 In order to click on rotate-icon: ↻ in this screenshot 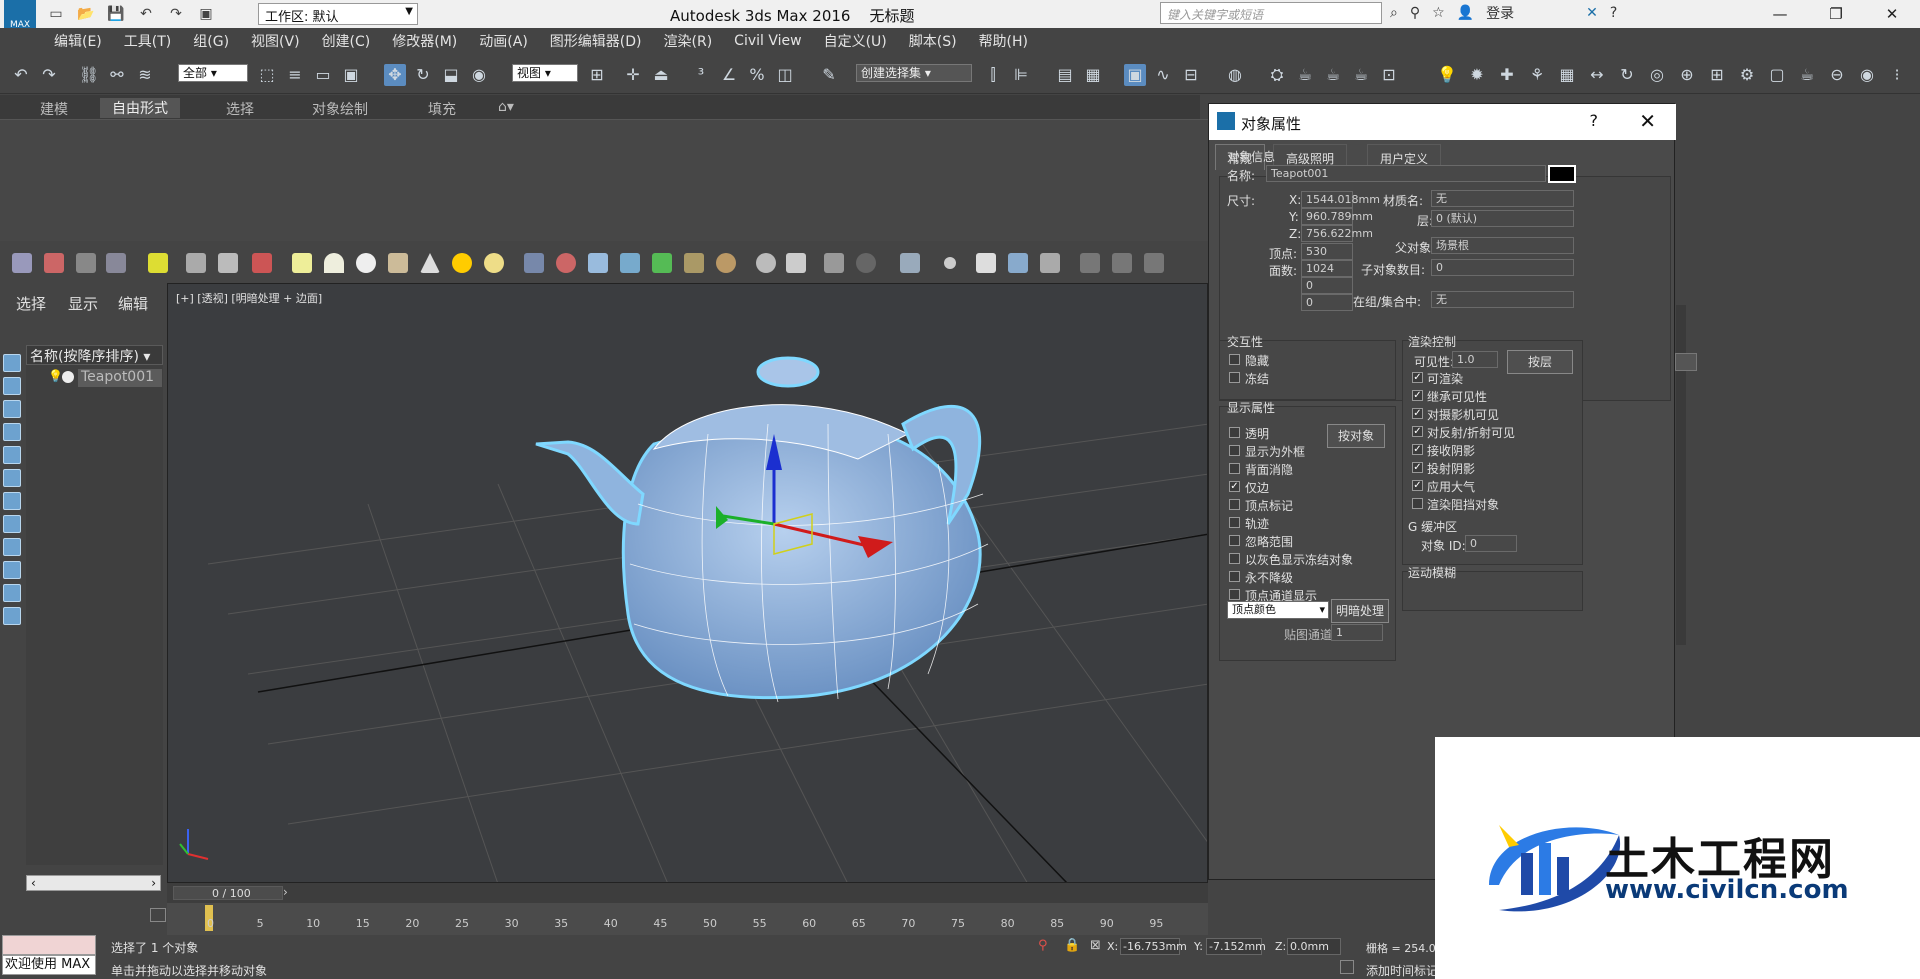, I will do `click(423, 75)`.